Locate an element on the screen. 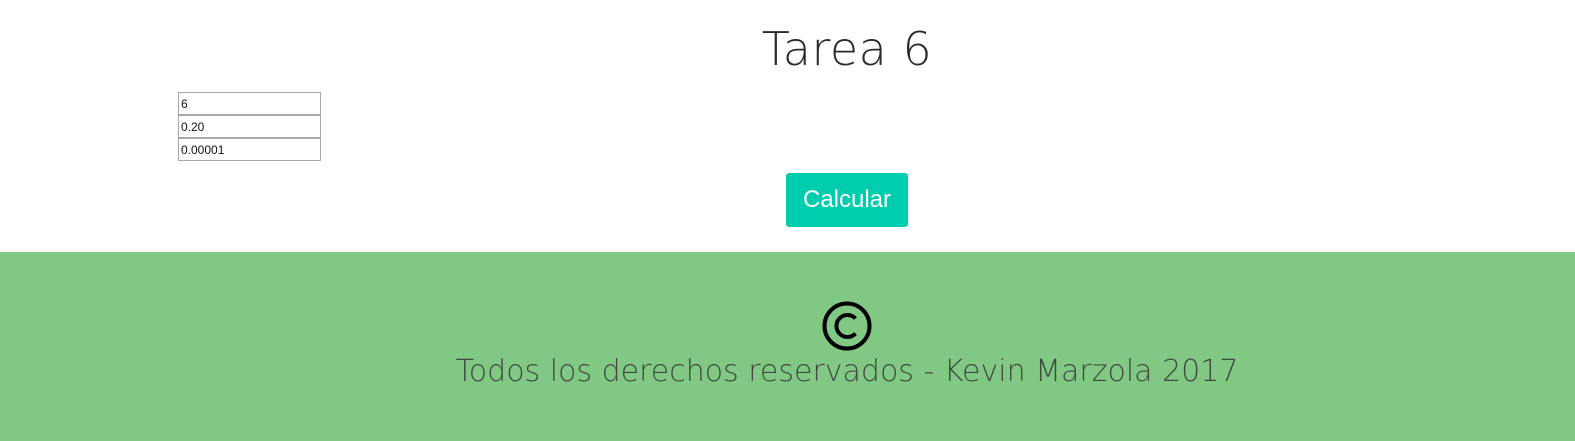  calculate-button: Calcular is located at coordinates (847, 200).